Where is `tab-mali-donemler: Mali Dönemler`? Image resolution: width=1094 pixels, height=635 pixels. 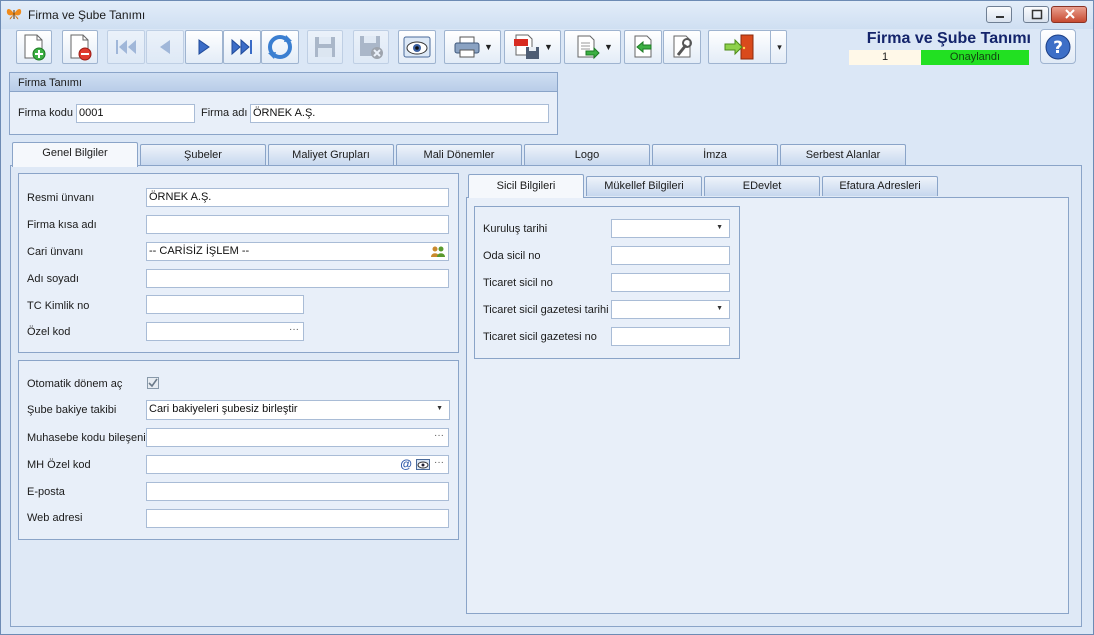
tab-mali-donemler: Mali Dönemler is located at coordinates (459, 155).